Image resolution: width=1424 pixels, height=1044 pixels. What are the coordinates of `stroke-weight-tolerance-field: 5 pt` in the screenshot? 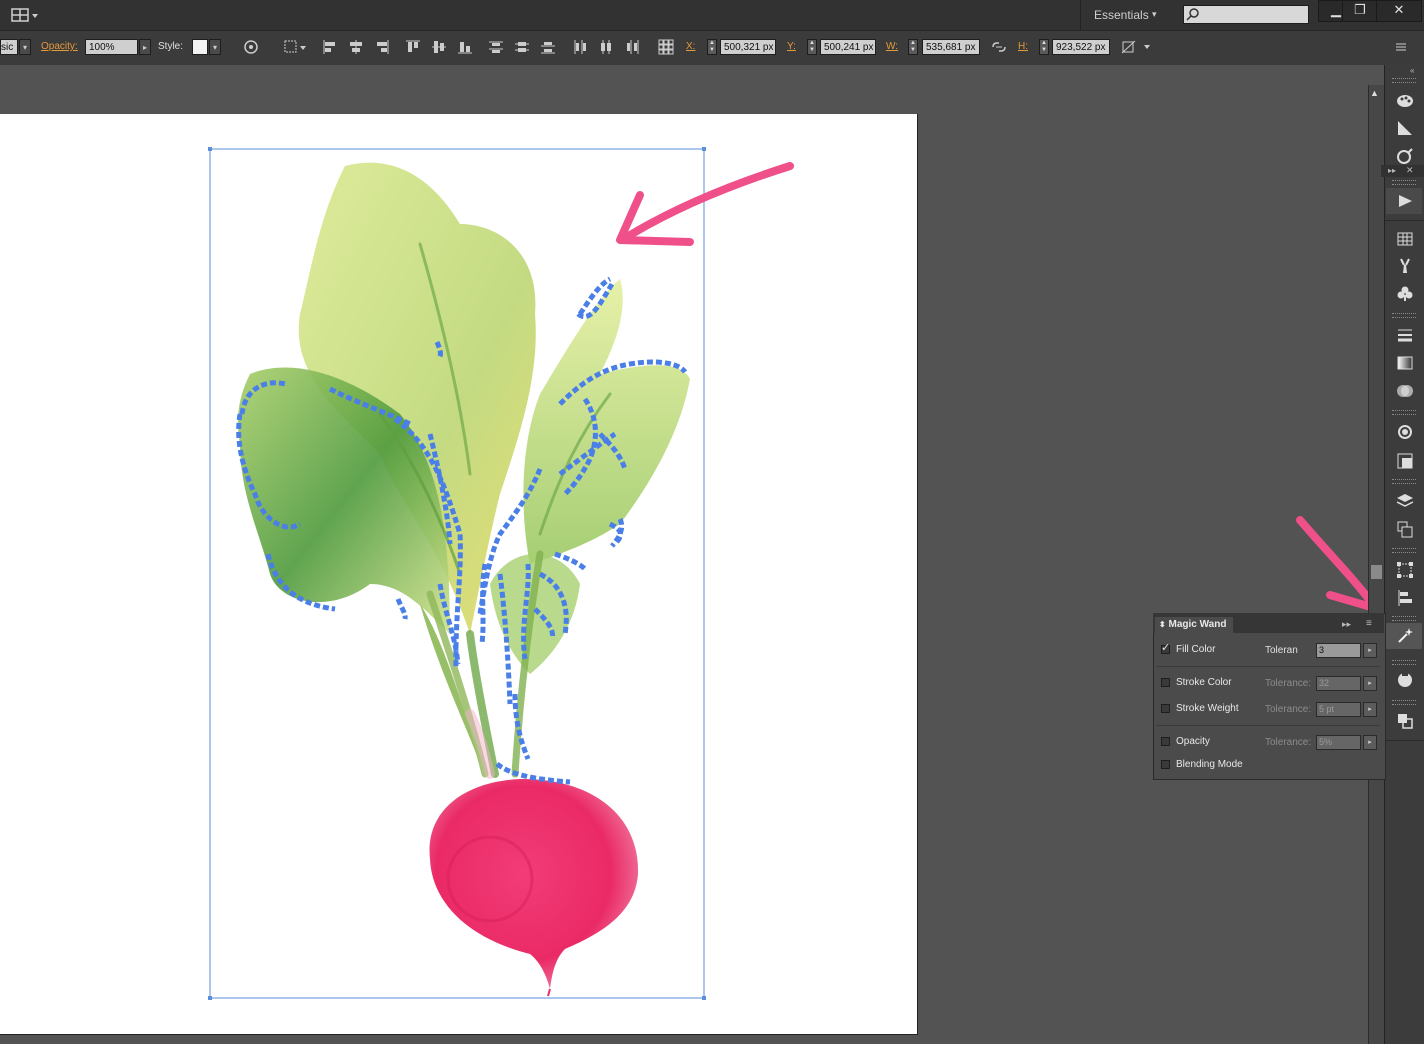 It's located at (1338, 709).